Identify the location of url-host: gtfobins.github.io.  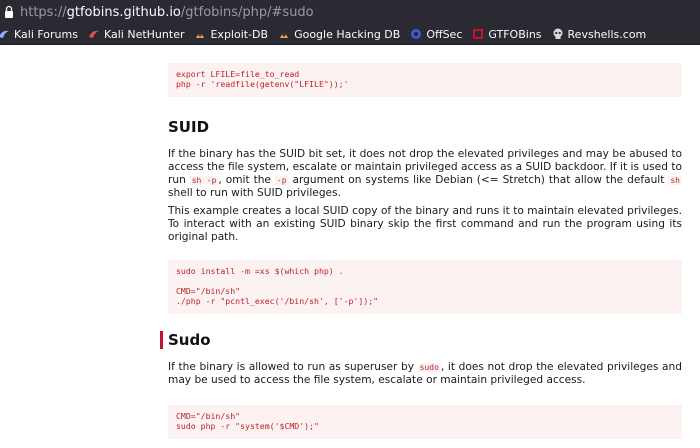
(123, 12).